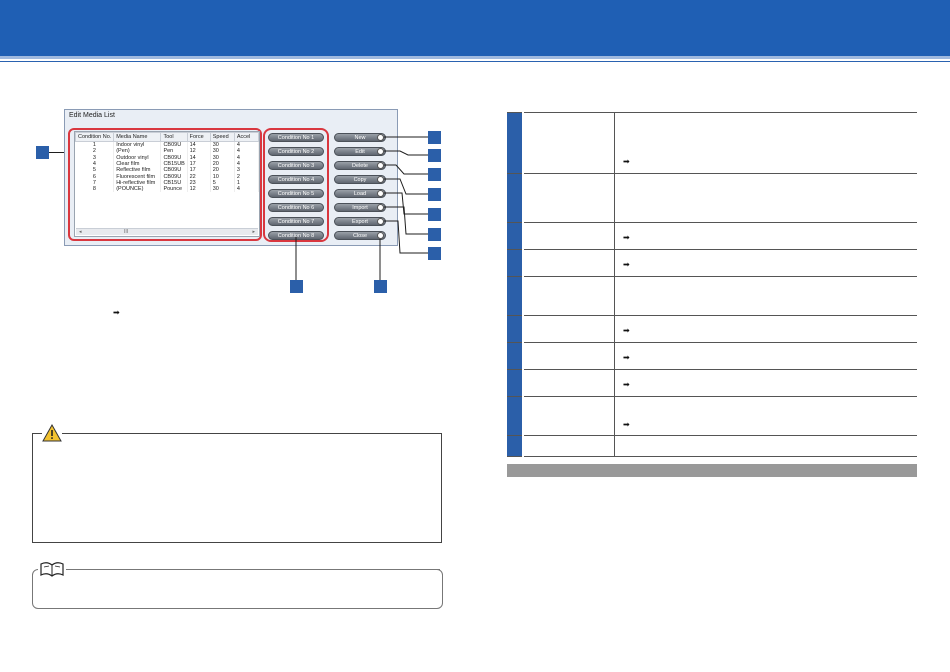 The width and height of the screenshot is (950, 672). I want to click on section-bar, so click(712, 470).